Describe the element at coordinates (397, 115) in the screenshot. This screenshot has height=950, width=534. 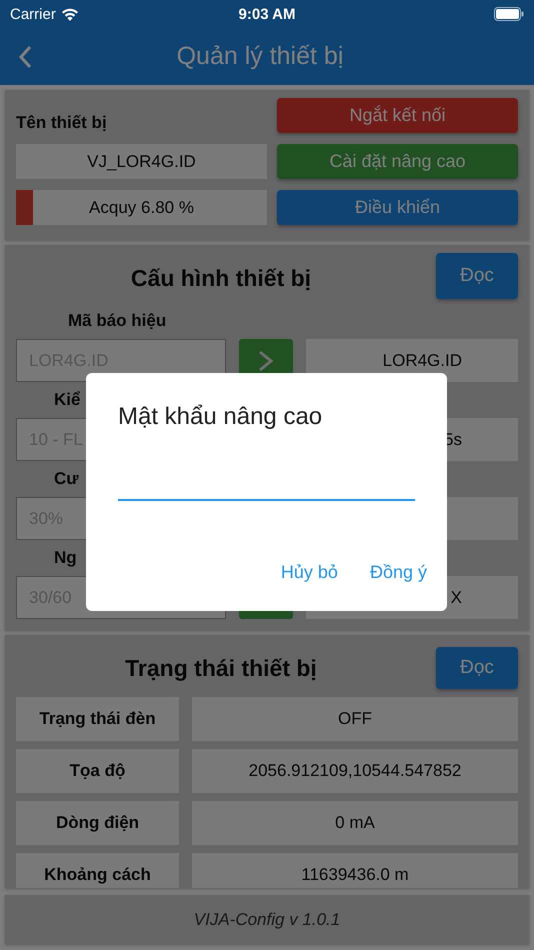
I see `action-button: Ngắt kết nối` at that location.